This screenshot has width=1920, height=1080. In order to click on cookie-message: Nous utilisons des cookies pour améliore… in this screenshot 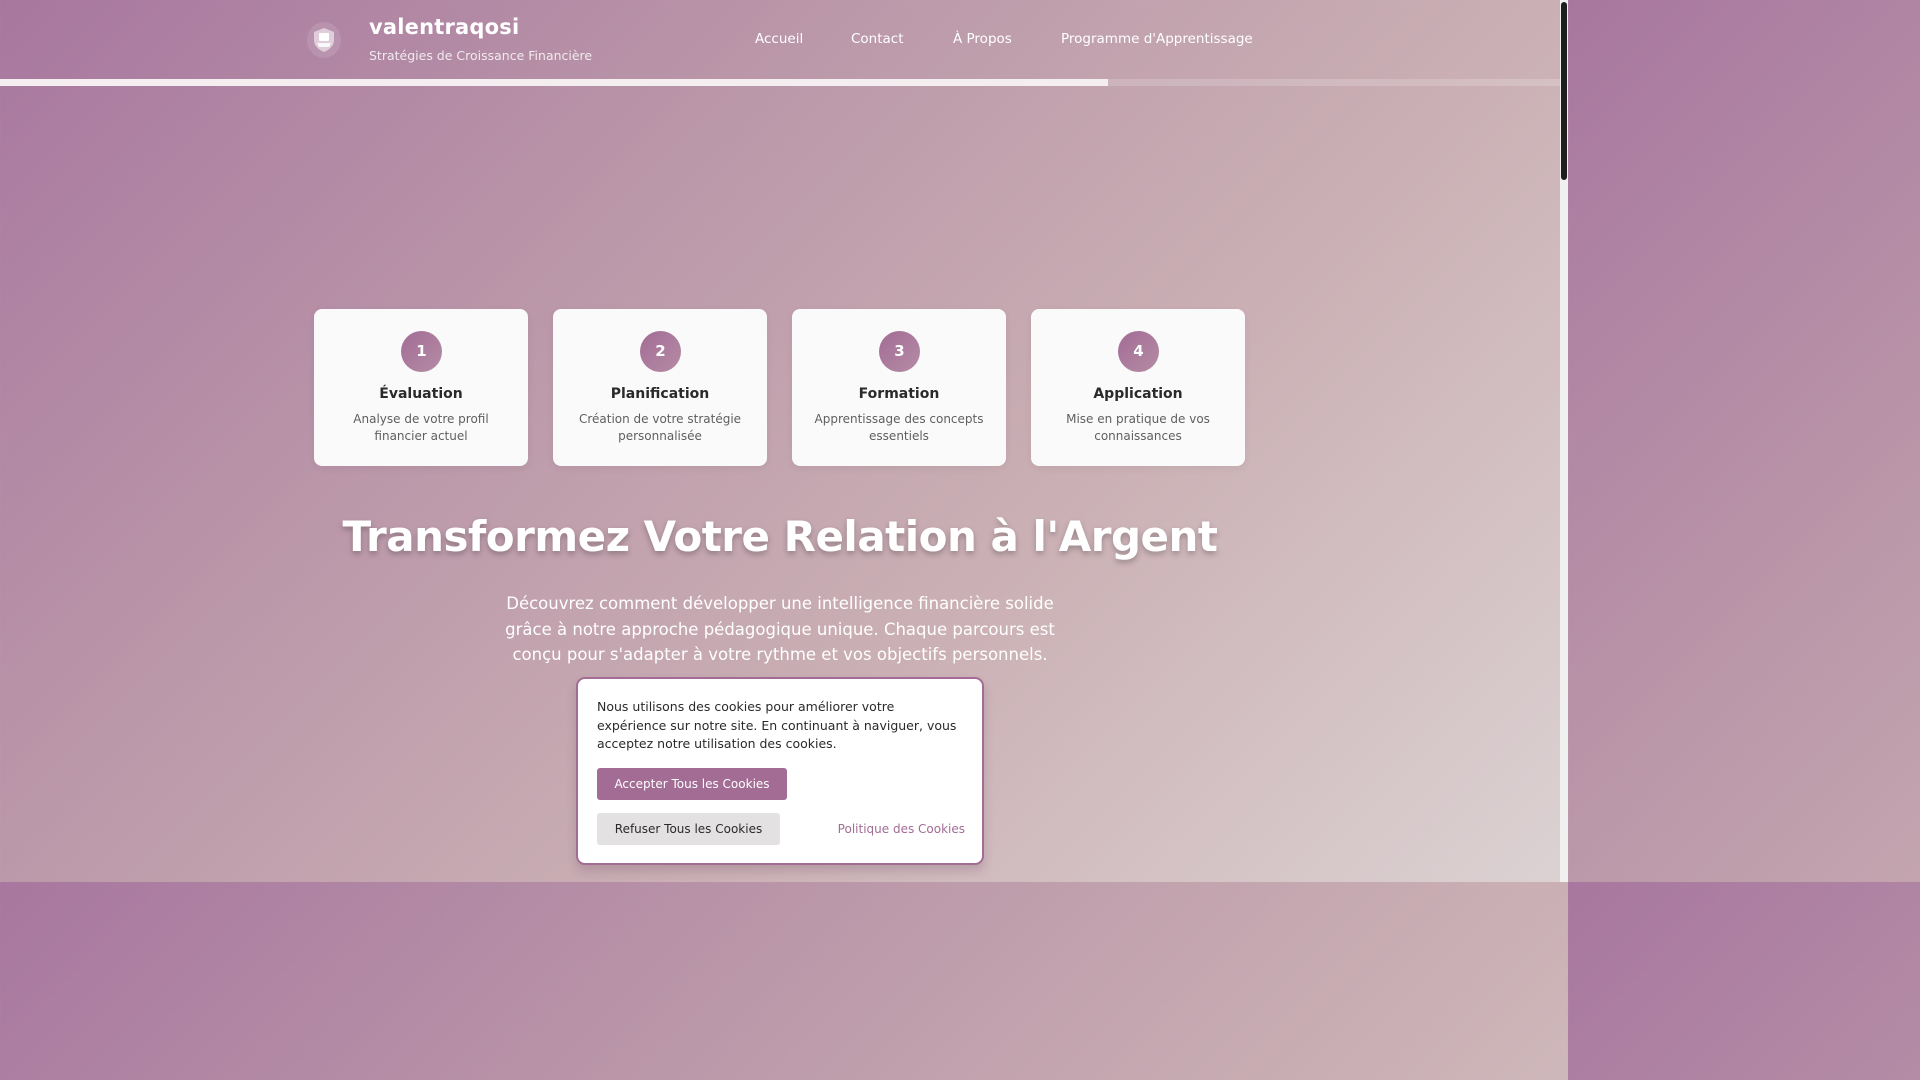, I will do `click(777, 725)`.